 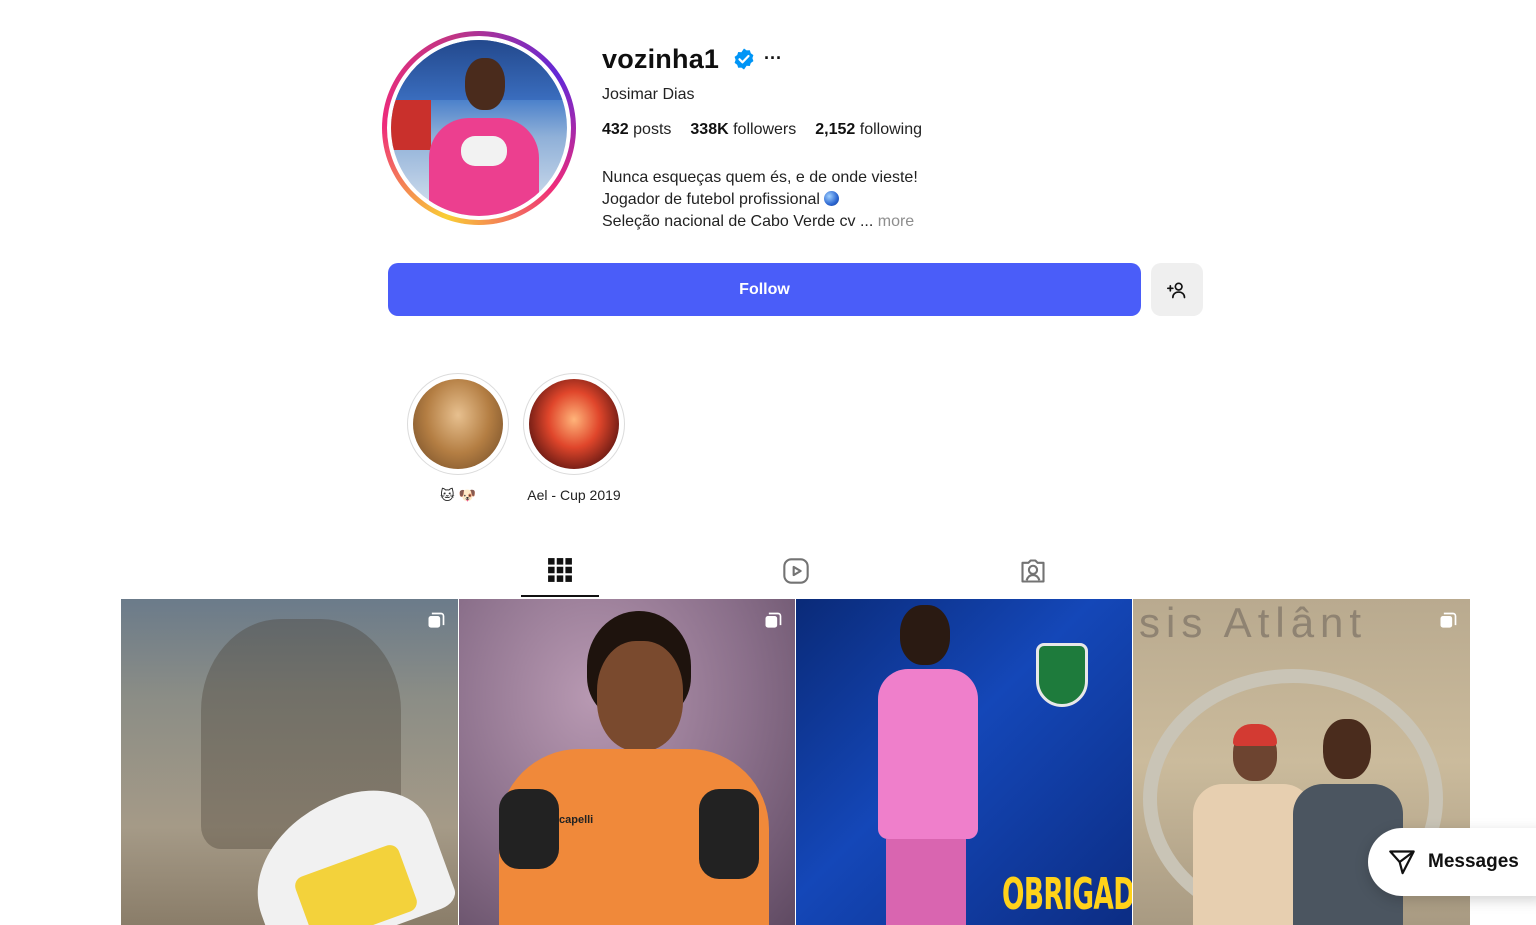 What do you see at coordinates (576, 820) in the screenshot?
I see `post-caption-text: capelli` at bounding box center [576, 820].